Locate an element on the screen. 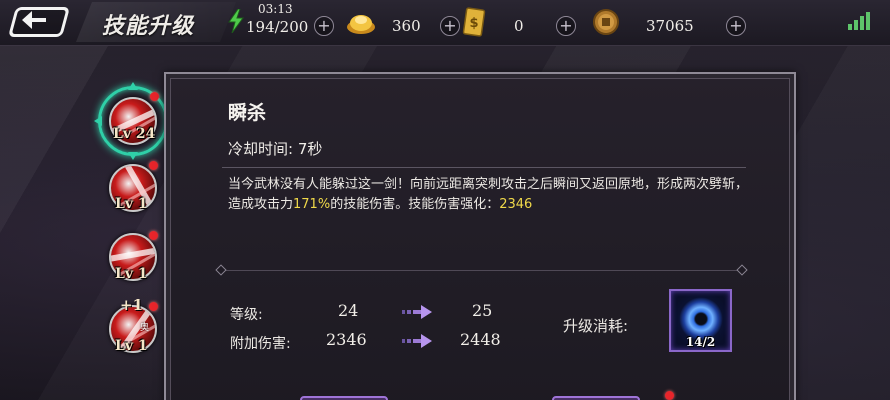 The width and height of the screenshot is (890, 400). copper-coin-icon is located at coordinates (606, 22).